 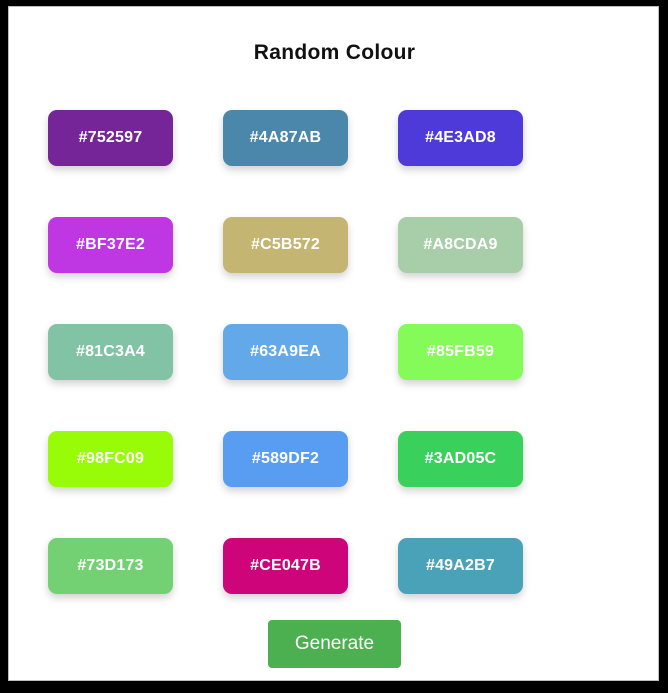 I want to click on swatch-label: #3AD05C, so click(x=460, y=458).